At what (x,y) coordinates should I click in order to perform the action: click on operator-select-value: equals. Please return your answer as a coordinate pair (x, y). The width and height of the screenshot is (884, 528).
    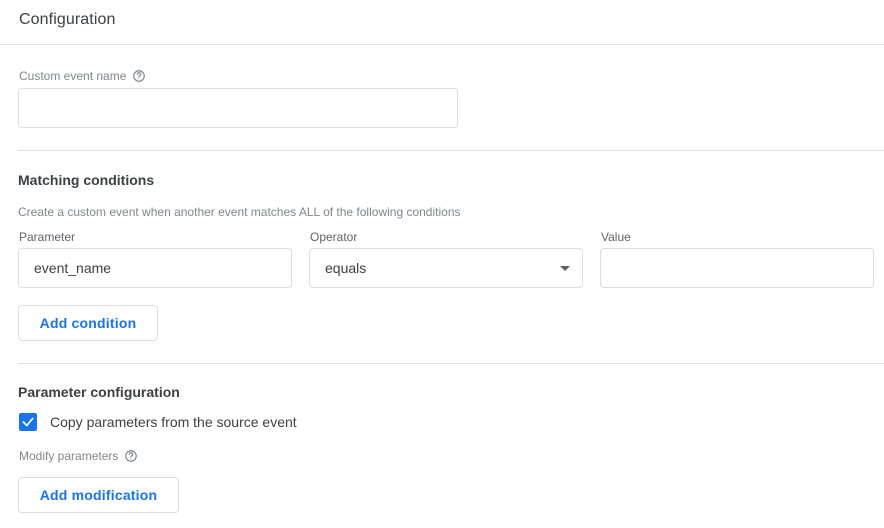
    Looking at the image, I should click on (346, 268).